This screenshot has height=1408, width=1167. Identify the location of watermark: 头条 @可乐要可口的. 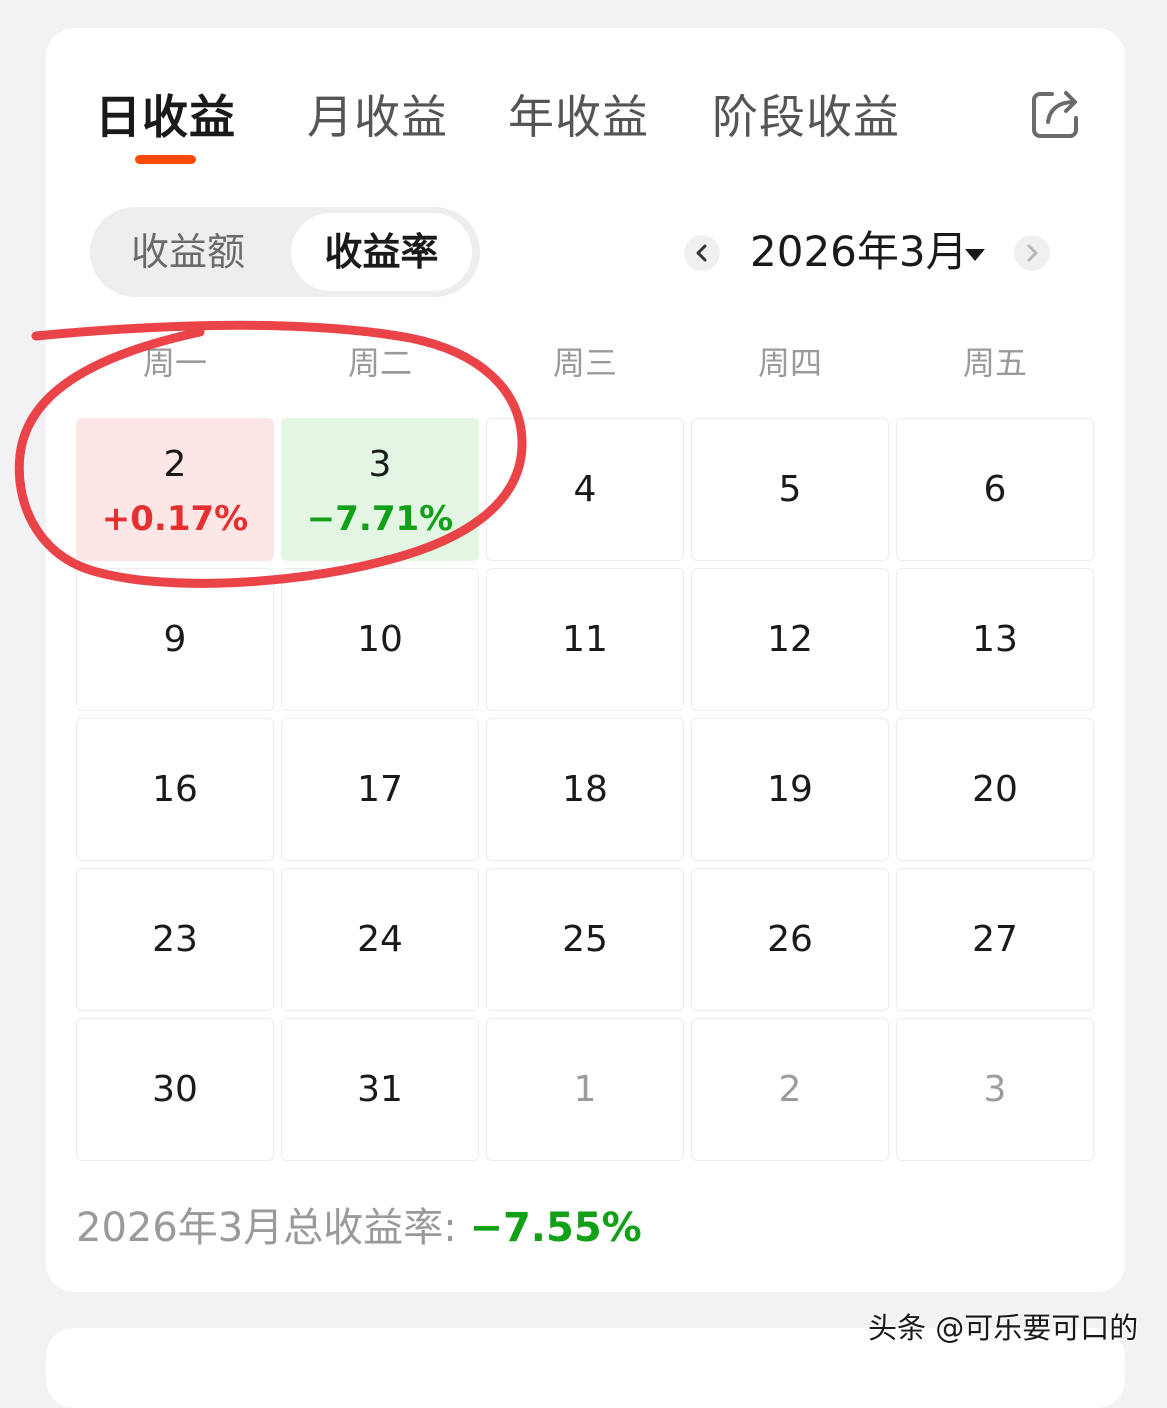
(1003, 1328).